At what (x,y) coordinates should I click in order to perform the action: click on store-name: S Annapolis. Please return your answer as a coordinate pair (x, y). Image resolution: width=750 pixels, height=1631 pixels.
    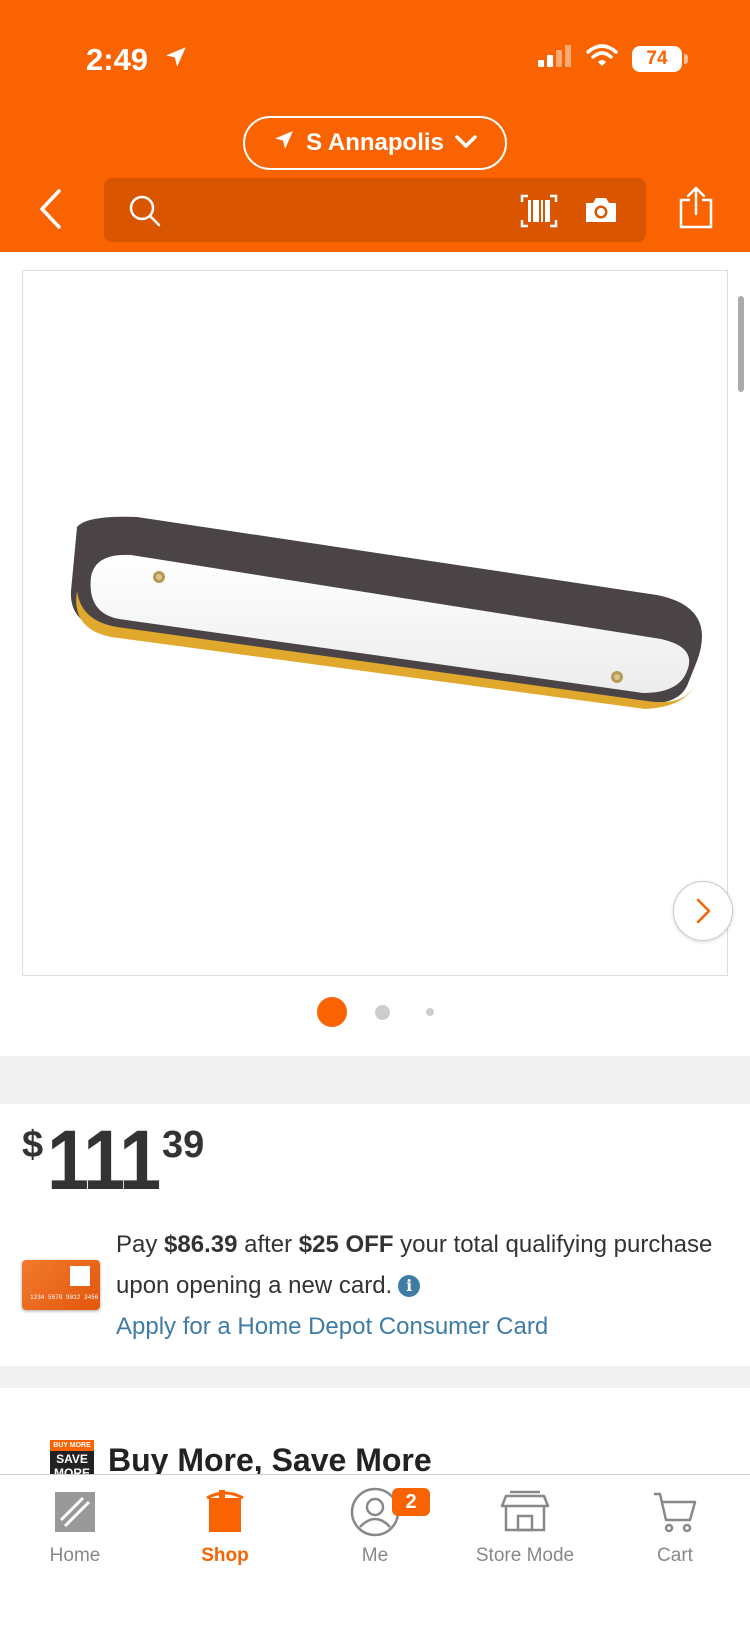
    Looking at the image, I should click on (375, 142).